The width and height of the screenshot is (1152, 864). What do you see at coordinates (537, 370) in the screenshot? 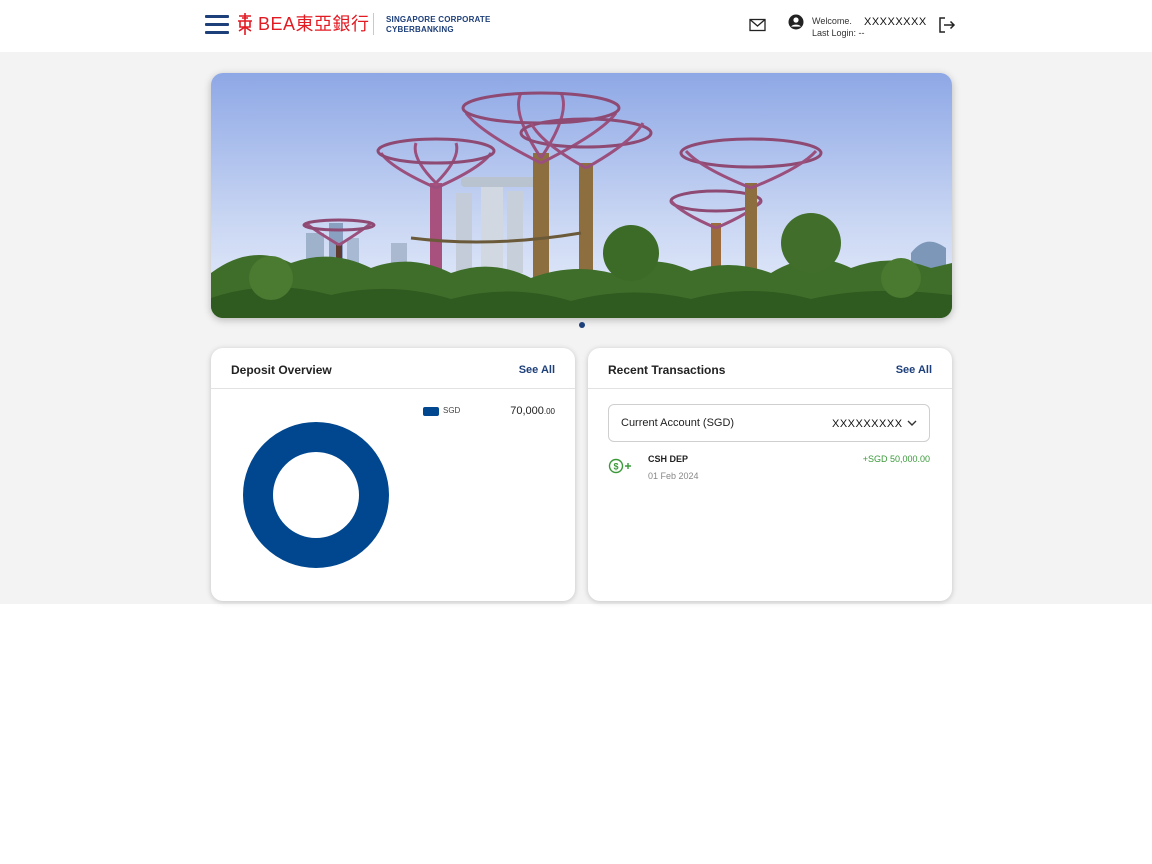
I see `deposit-see-all-link: See All` at bounding box center [537, 370].